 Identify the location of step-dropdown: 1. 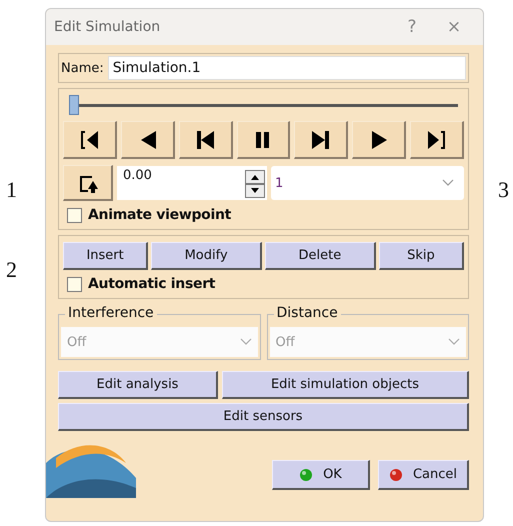
(367, 183).